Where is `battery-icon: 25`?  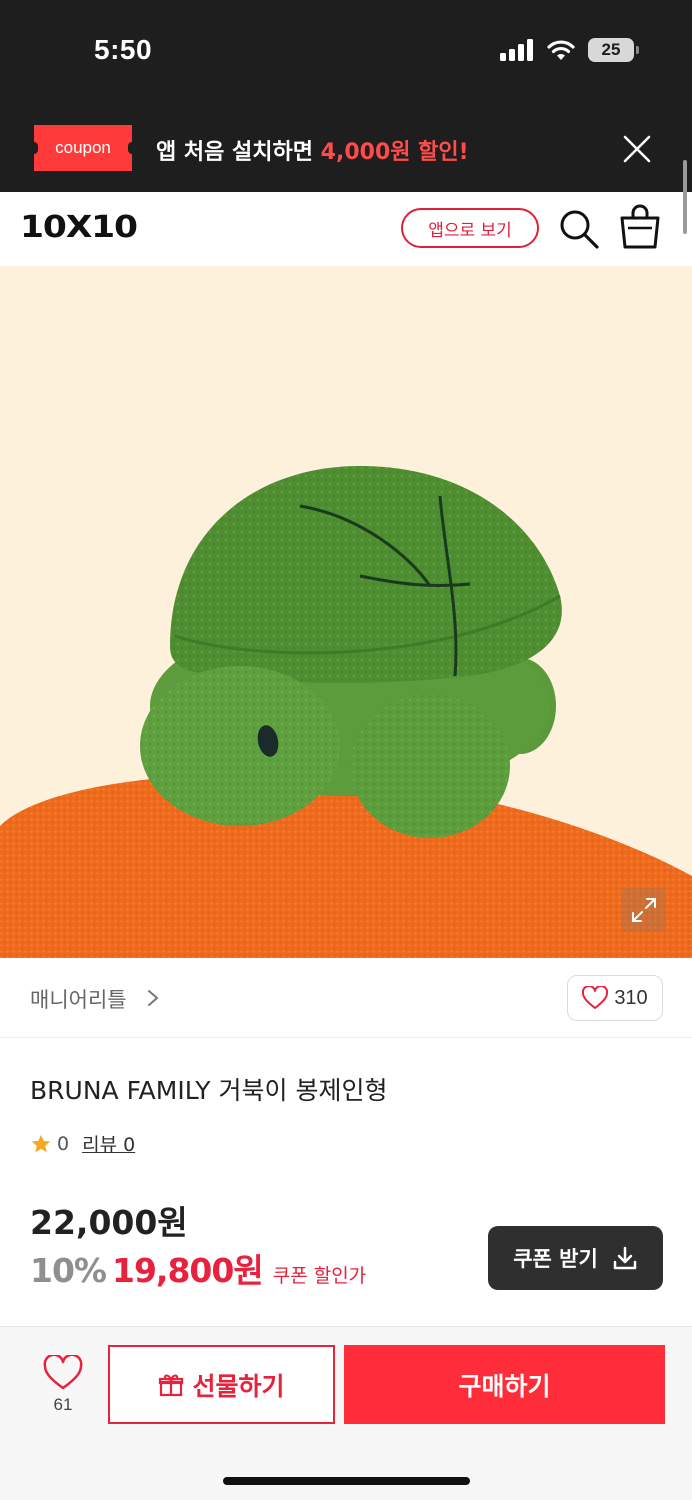 battery-icon: 25 is located at coordinates (613, 50).